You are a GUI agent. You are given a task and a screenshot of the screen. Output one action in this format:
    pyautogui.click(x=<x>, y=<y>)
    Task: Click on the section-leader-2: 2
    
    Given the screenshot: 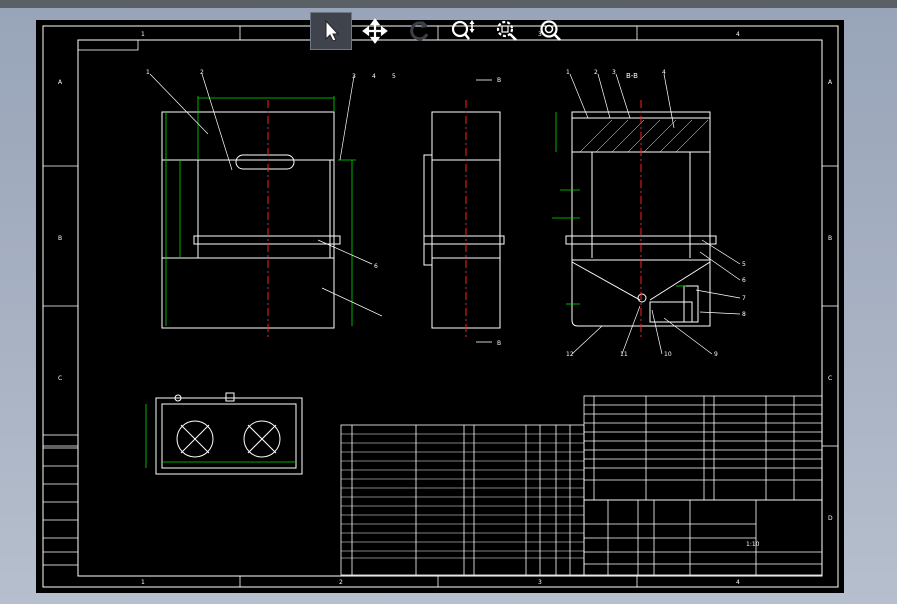 What is the action you would take?
    pyautogui.click(x=596, y=72)
    